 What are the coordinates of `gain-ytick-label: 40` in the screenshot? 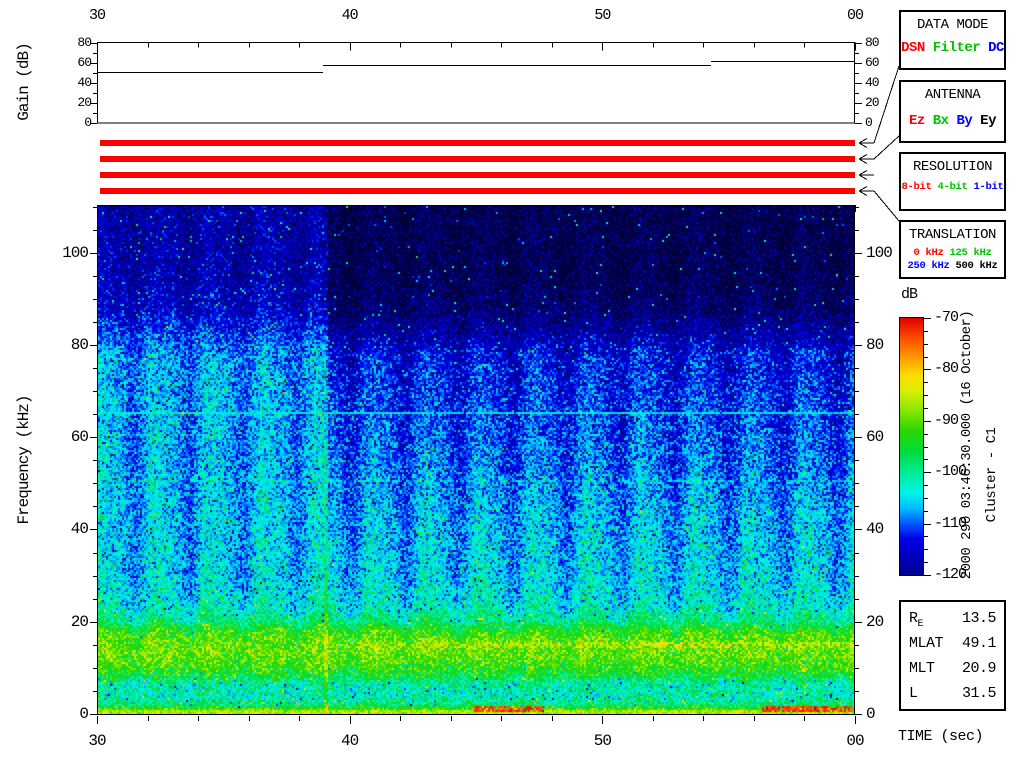 It's located at (84, 82).